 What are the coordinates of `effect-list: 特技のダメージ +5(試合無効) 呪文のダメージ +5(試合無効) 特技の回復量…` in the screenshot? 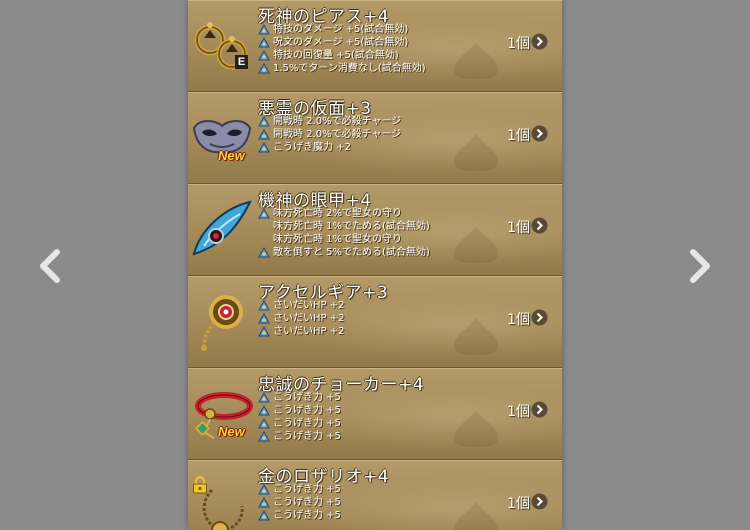 It's located at (342, 49).